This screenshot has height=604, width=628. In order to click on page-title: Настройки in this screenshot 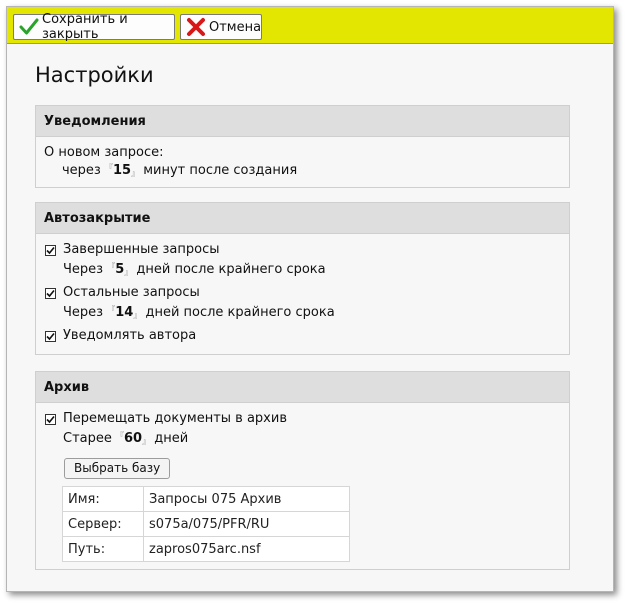, I will do `click(94, 75)`.